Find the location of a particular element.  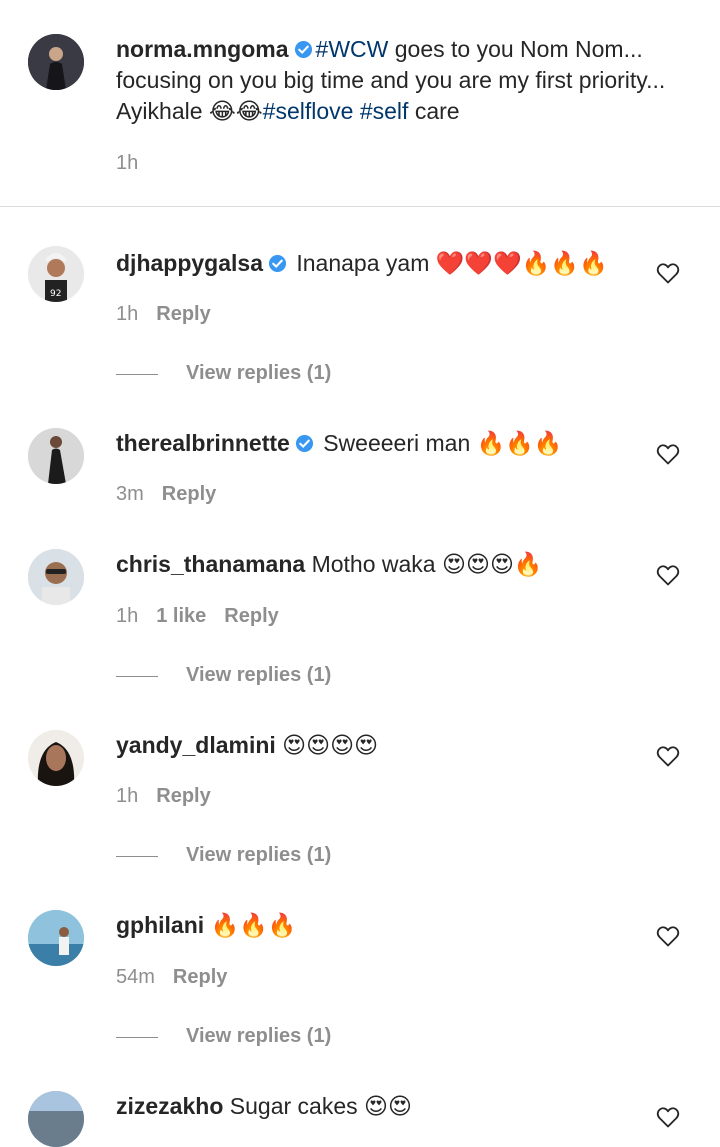

caption-body-end: care is located at coordinates (434, 111).